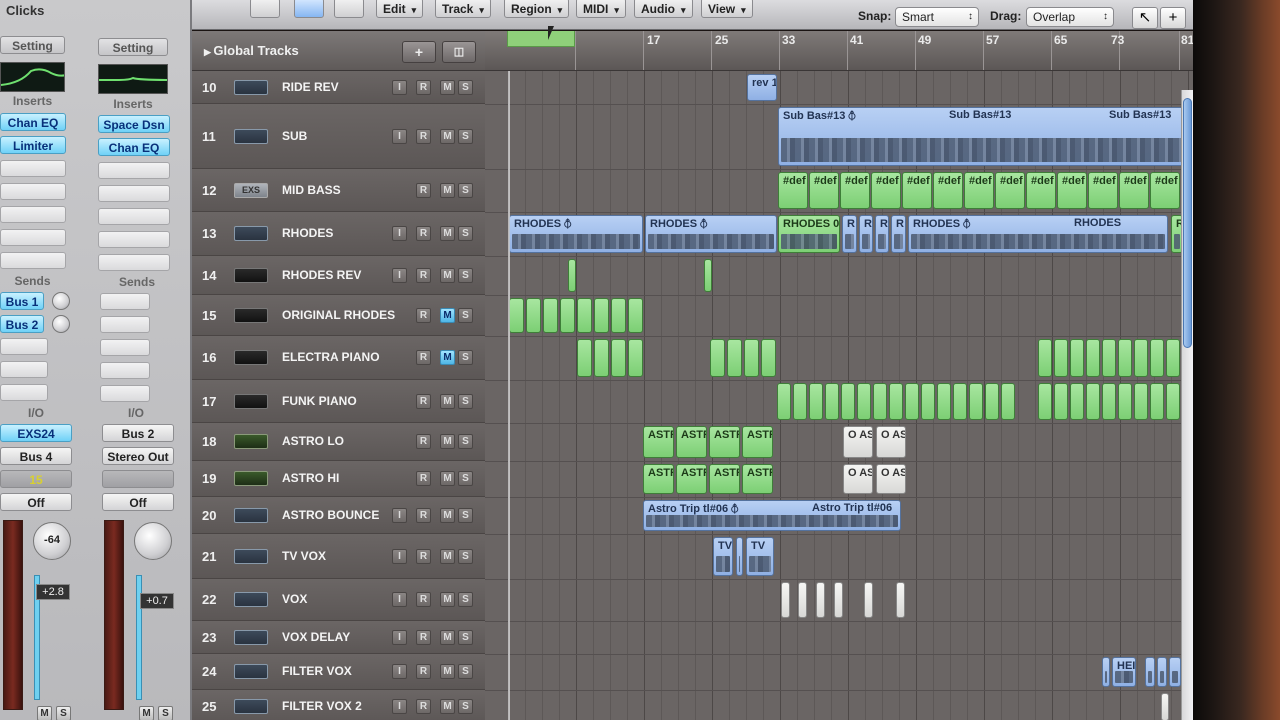 The width and height of the screenshot is (1280, 720). What do you see at coordinates (330, 515) in the screenshot?
I see `track-name: ASTRO BOUNCE` at bounding box center [330, 515].